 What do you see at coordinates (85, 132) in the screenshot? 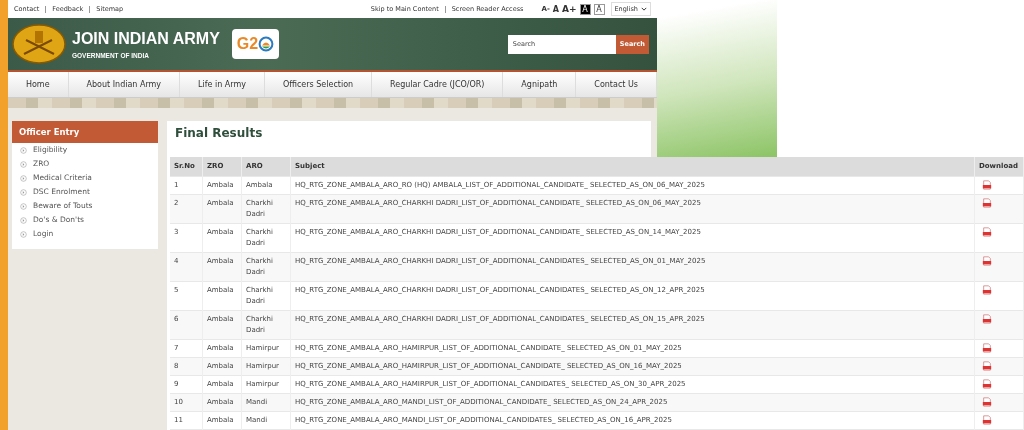
I see `sidebar-title: Officer Entry` at bounding box center [85, 132].